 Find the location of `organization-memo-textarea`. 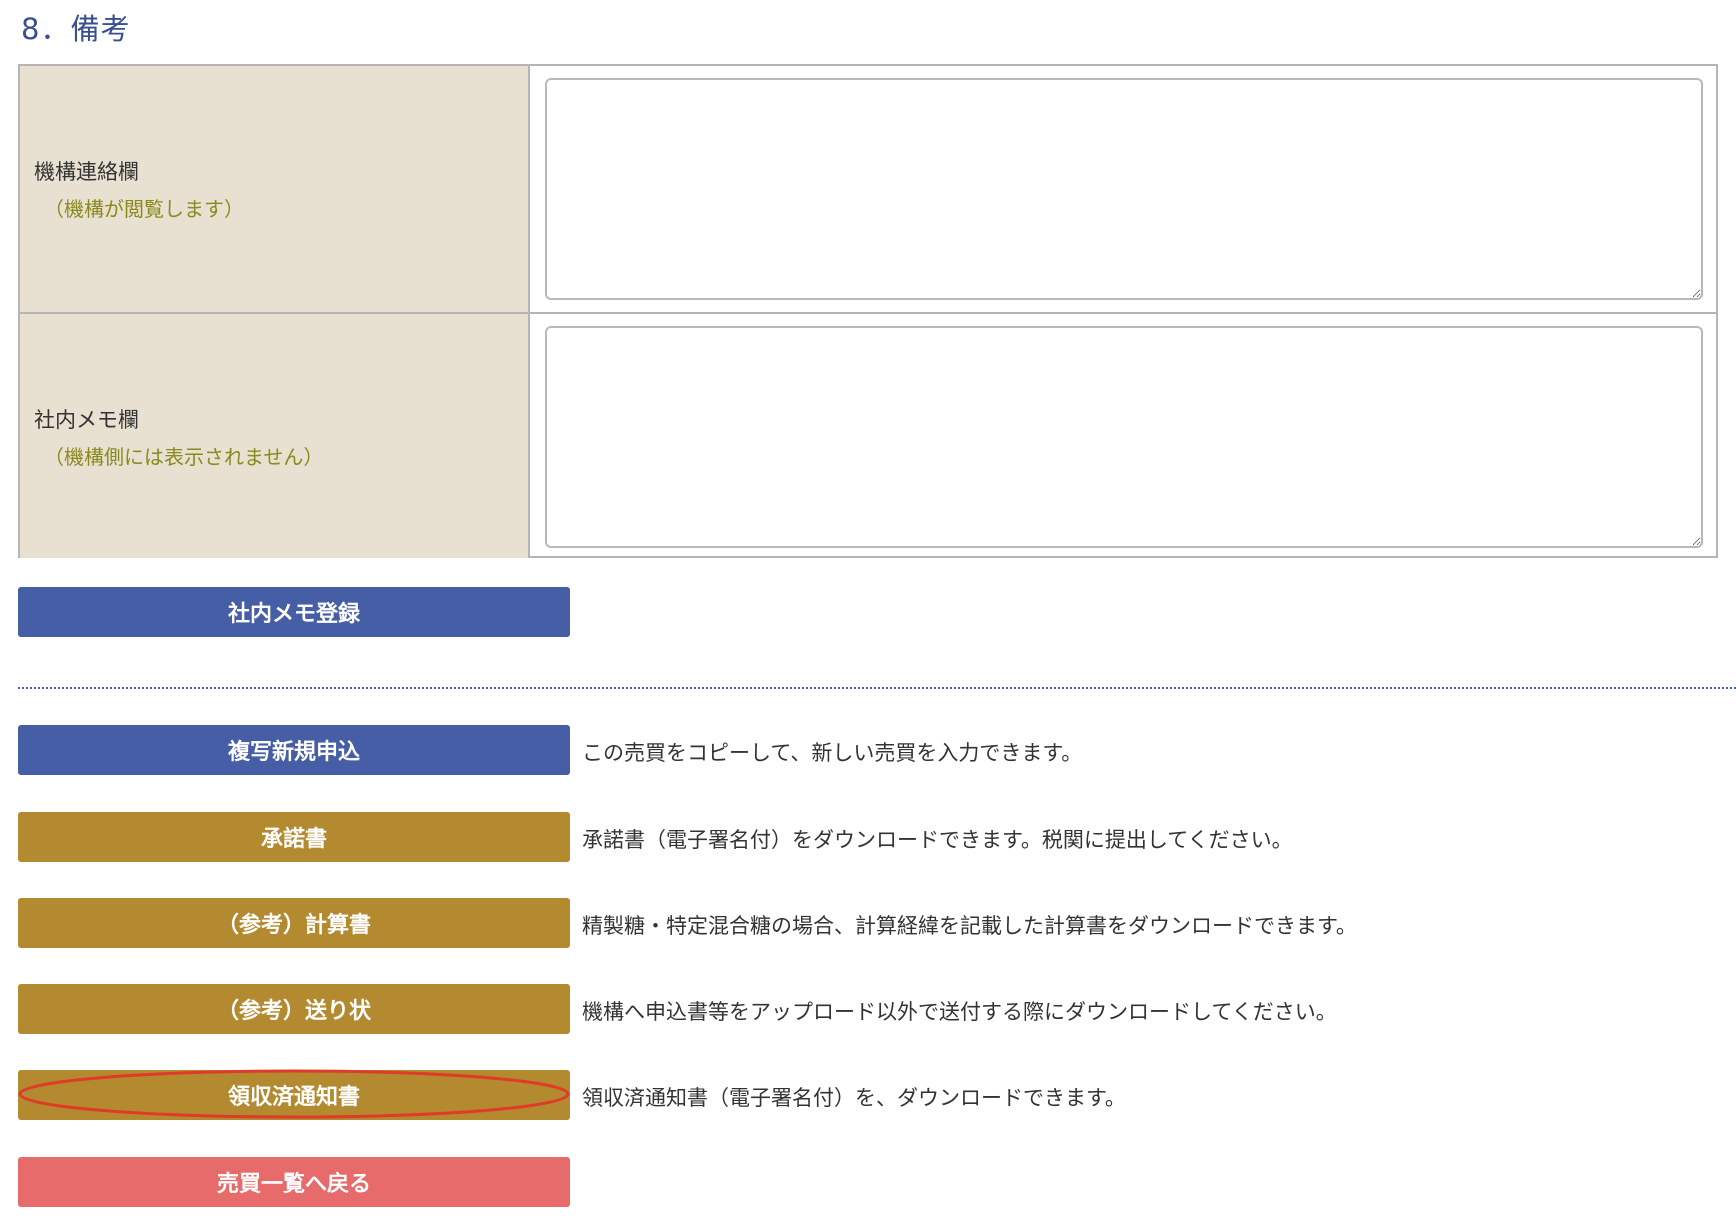

organization-memo-textarea is located at coordinates (1124, 189).